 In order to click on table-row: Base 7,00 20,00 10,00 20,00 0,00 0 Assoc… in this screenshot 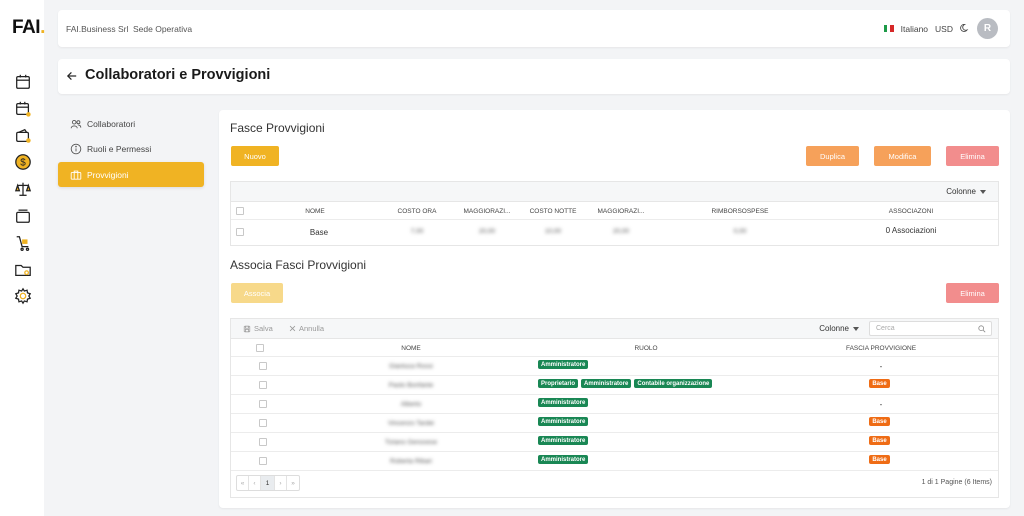, I will do `click(614, 232)`.